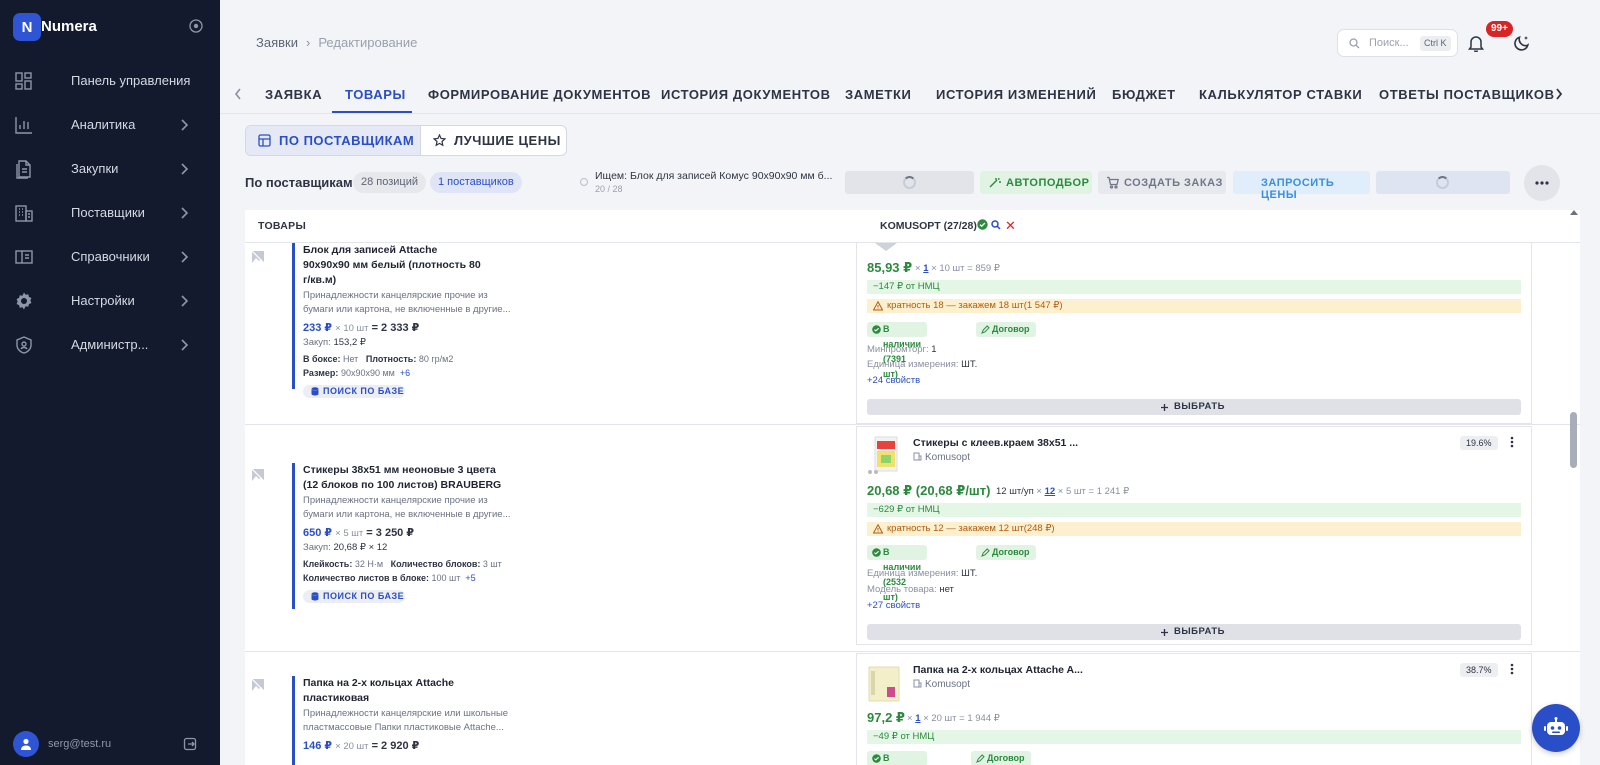  What do you see at coordinates (878, 94) in the screenshot?
I see `tab-notes: ЗАМЕТКИ` at bounding box center [878, 94].